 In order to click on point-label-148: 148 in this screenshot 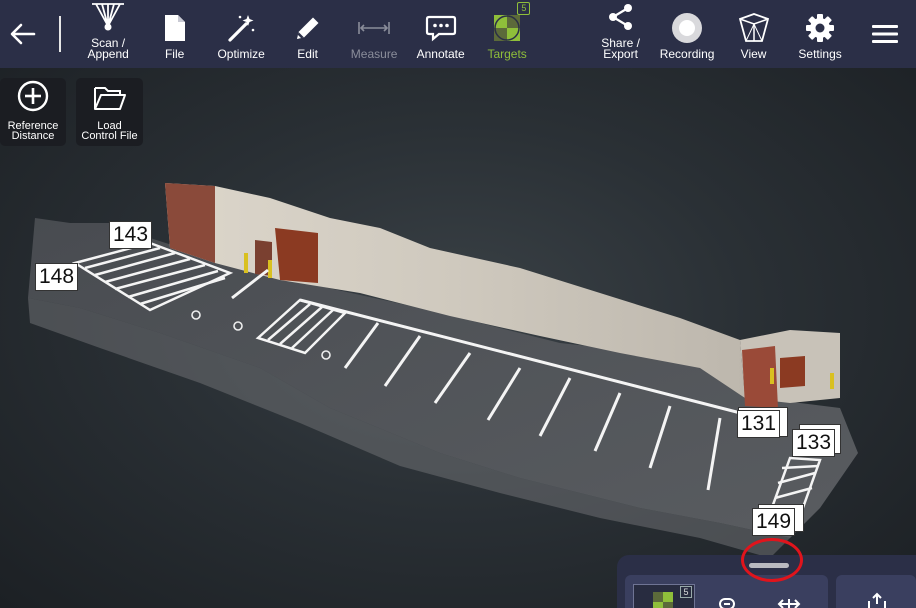, I will do `click(57, 277)`.